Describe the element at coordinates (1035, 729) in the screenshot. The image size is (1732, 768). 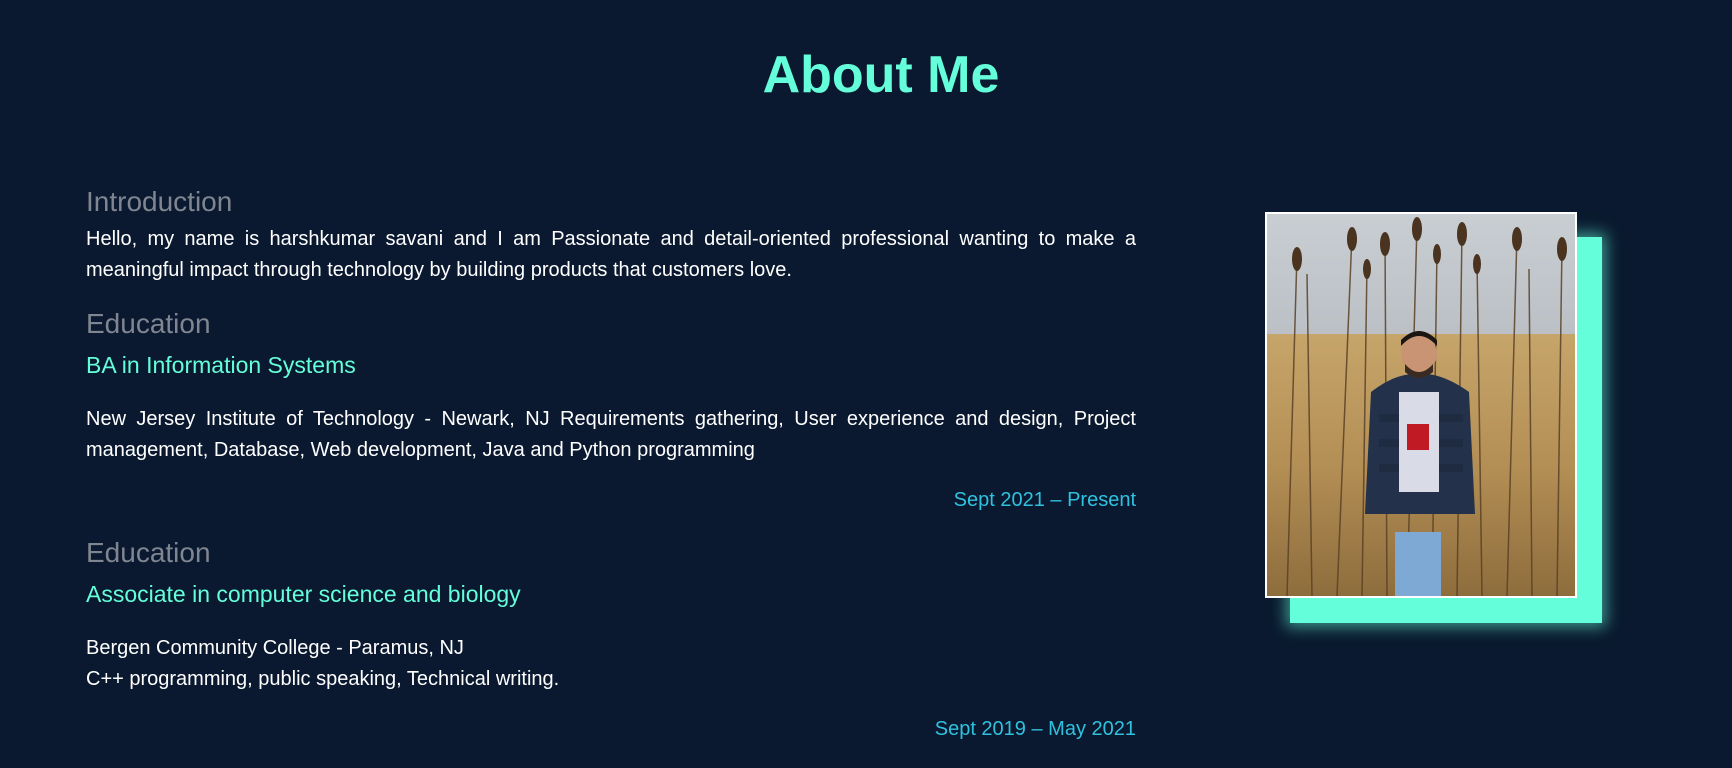
I see `education-dates-2: Sept 2019 – May 2021` at that location.